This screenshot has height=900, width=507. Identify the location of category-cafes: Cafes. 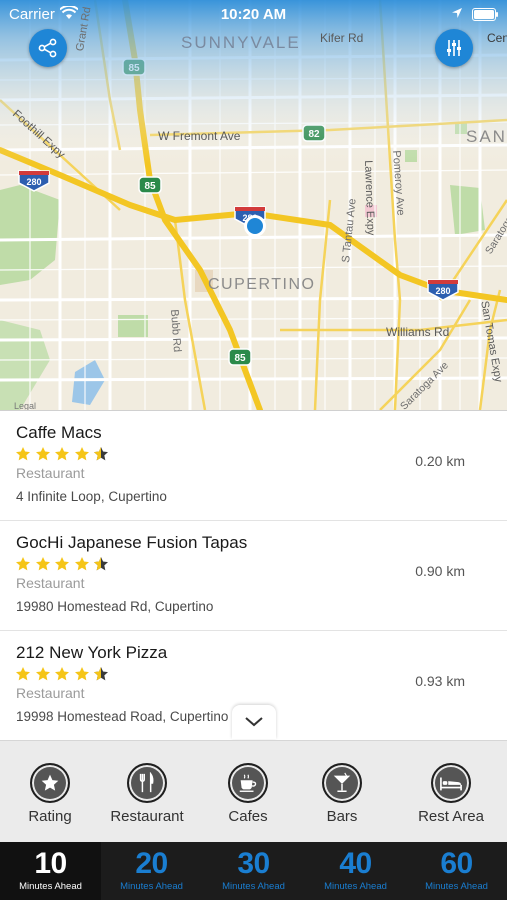
(248, 792).